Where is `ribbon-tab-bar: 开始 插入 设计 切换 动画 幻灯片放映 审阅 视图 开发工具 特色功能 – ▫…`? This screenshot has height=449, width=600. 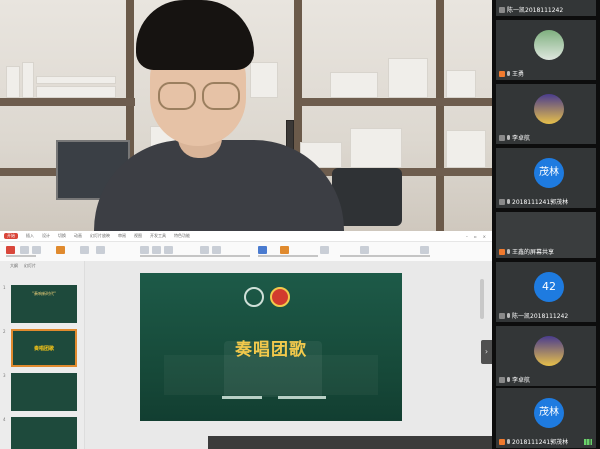 ribbon-tab-bar: 开始 插入 设计 切换 动画 幻灯片放映 审阅 视图 开发工具 特色功能 – ▫… is located at coordinates (246, 236).